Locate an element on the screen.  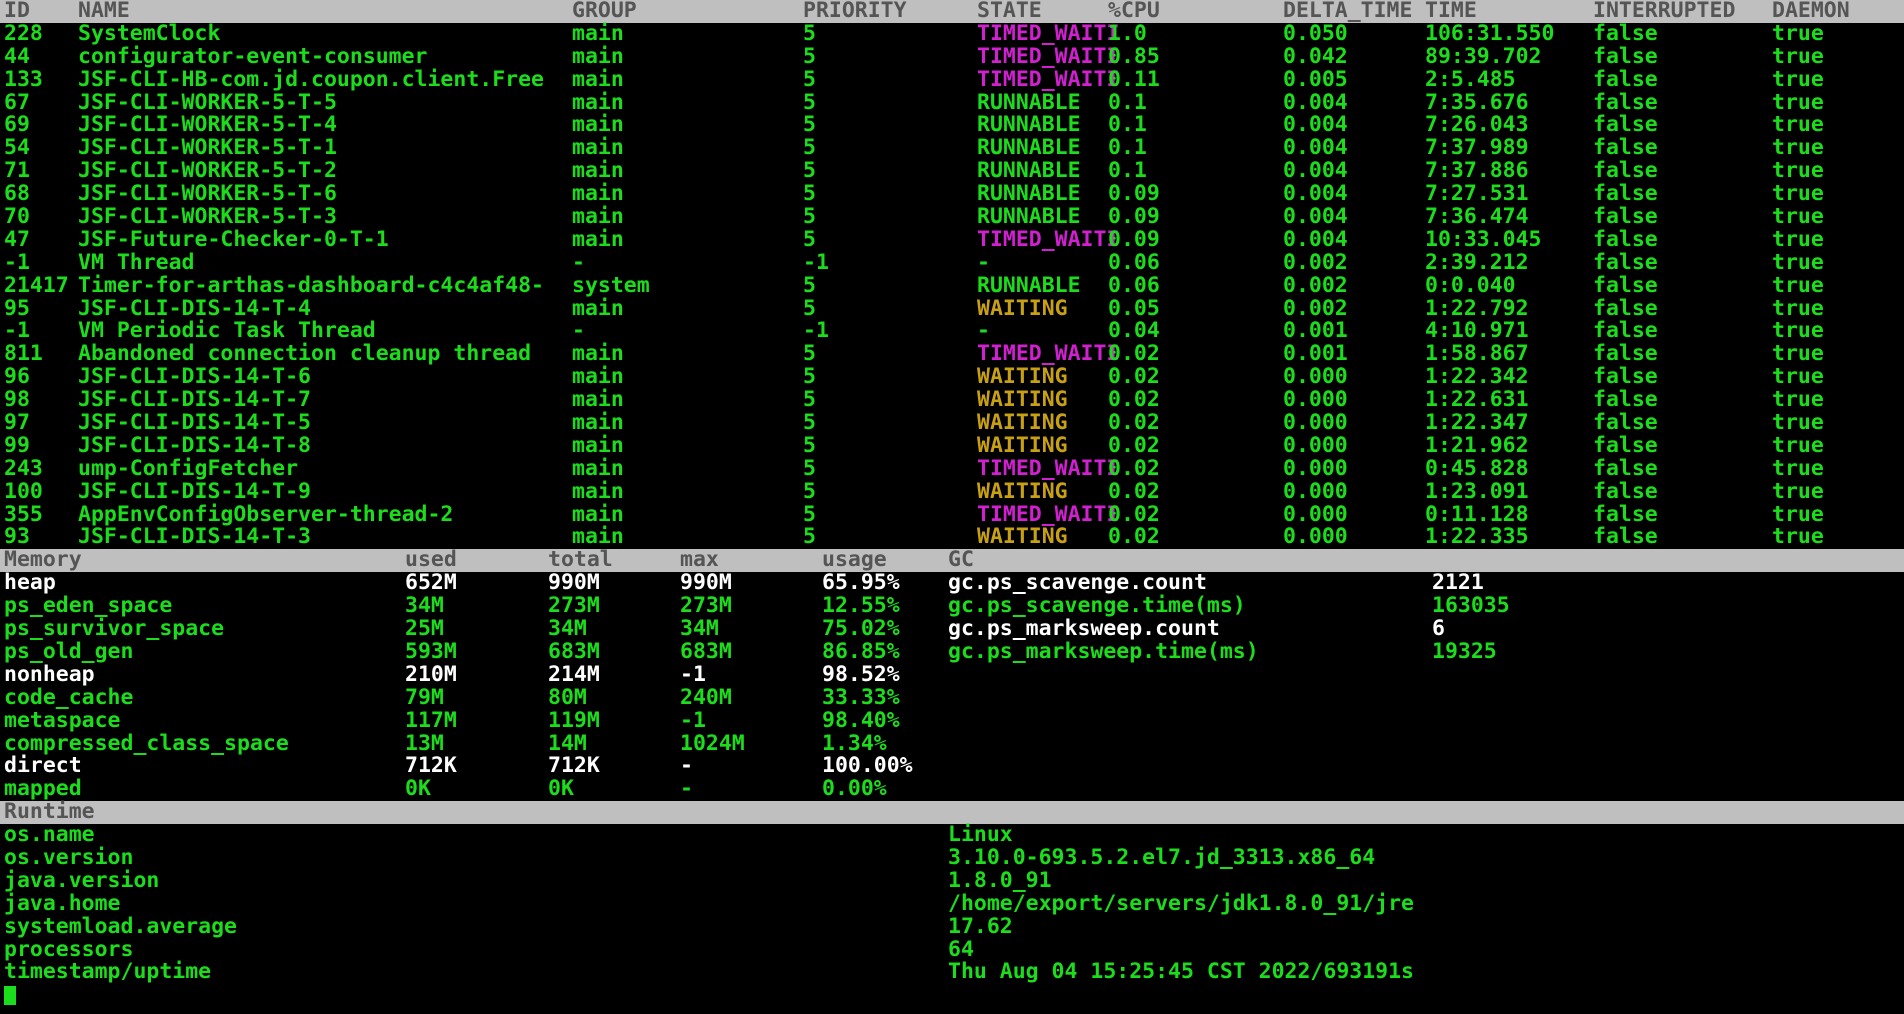
thread-id: 54 is located at coordinates (17, 148).